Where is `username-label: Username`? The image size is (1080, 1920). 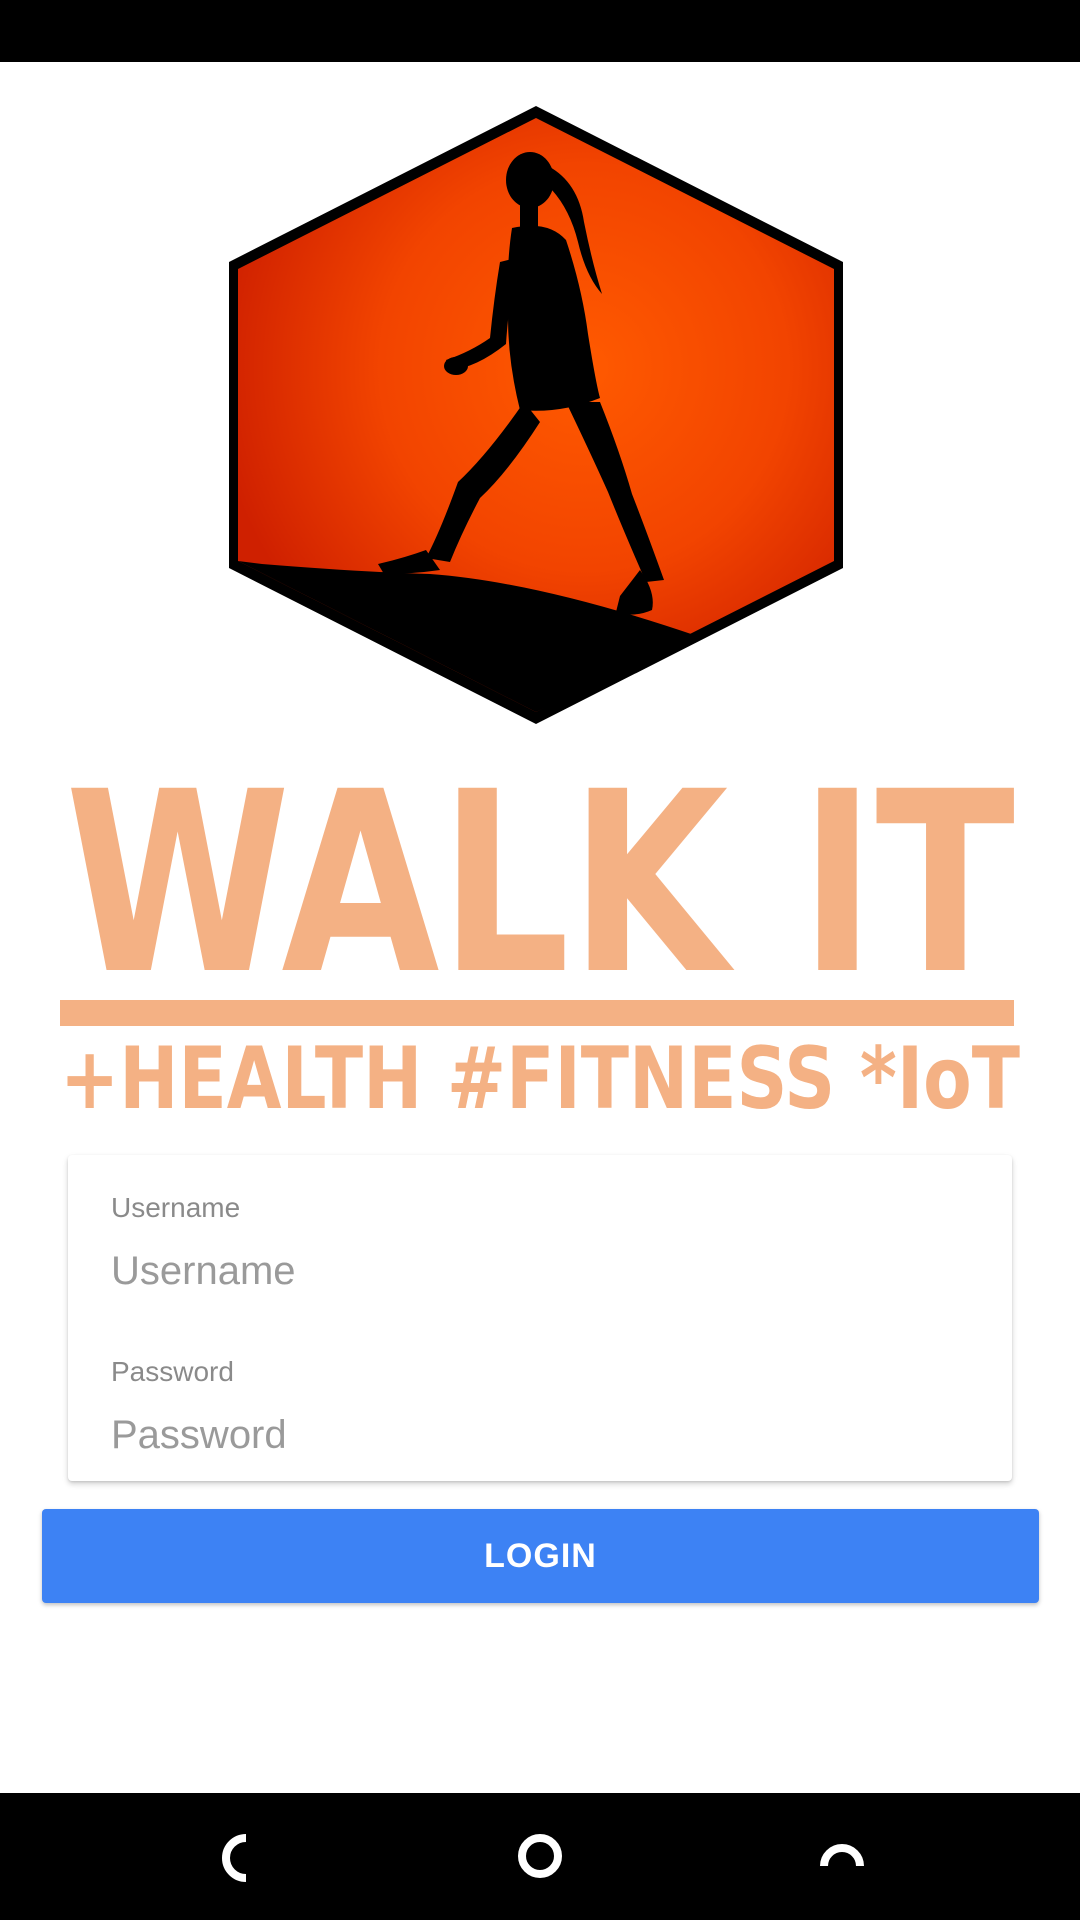 username-label: Username is located at coordinates (176, 1207).